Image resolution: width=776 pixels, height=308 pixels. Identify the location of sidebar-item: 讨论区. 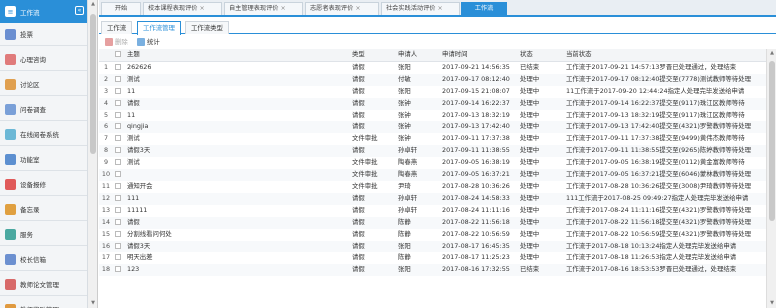
(43, 84).